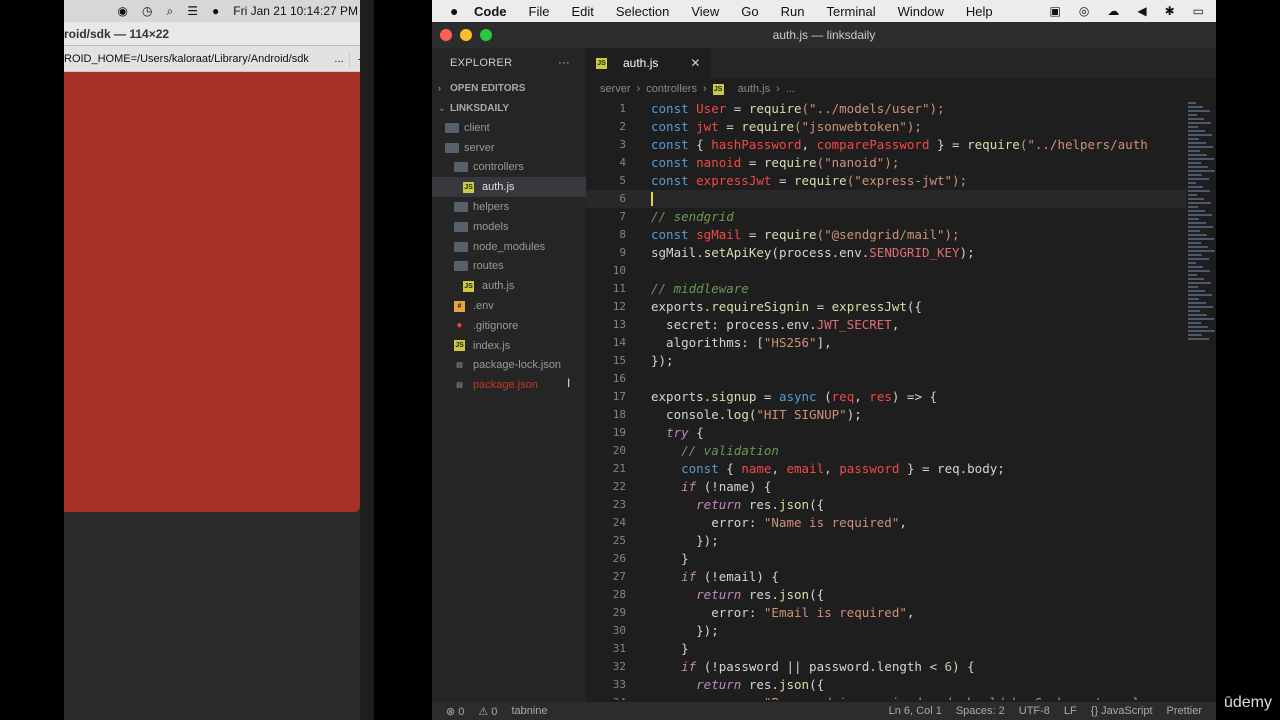  I want to click on menu-file: File, so click(539, 11).